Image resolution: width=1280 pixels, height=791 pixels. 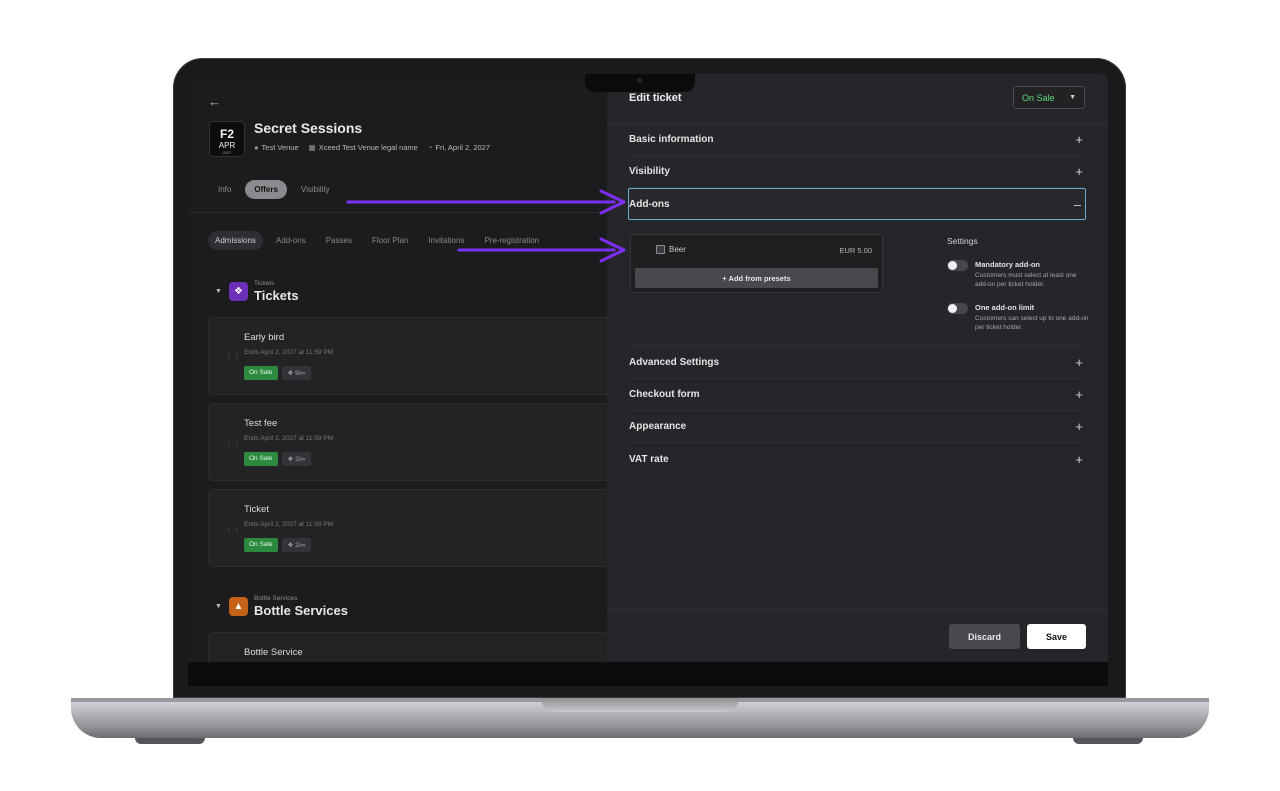 I want to click on legal-name-text: Xceed Test Venue legal name, so click(x=368, y=147).